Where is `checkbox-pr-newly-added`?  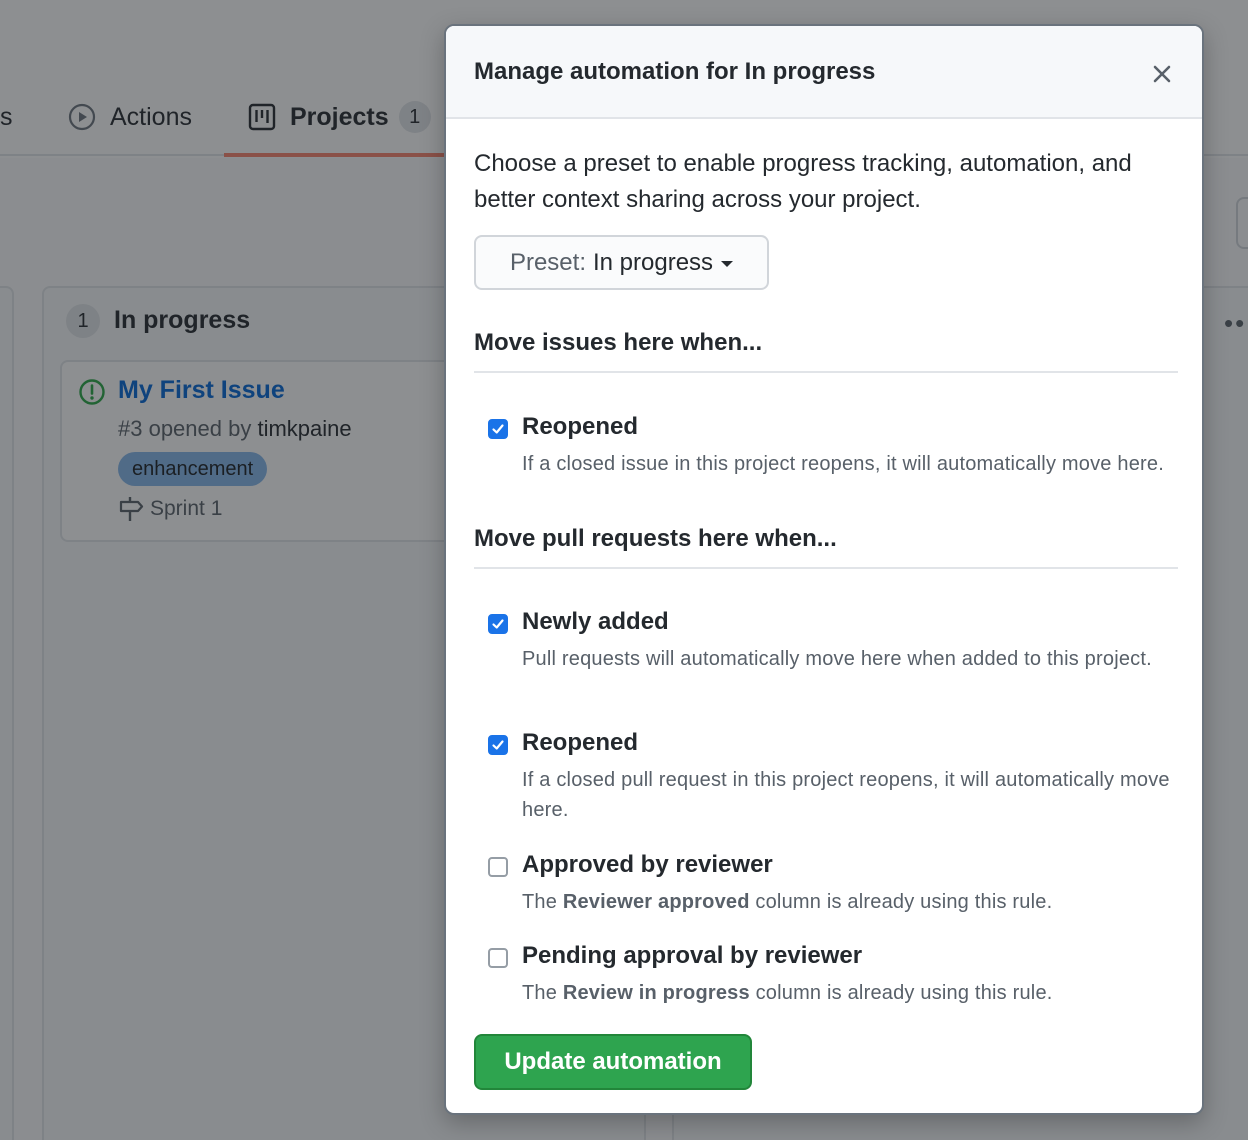
checkbox-pr-newly-added is located at coordinates (498, 624).